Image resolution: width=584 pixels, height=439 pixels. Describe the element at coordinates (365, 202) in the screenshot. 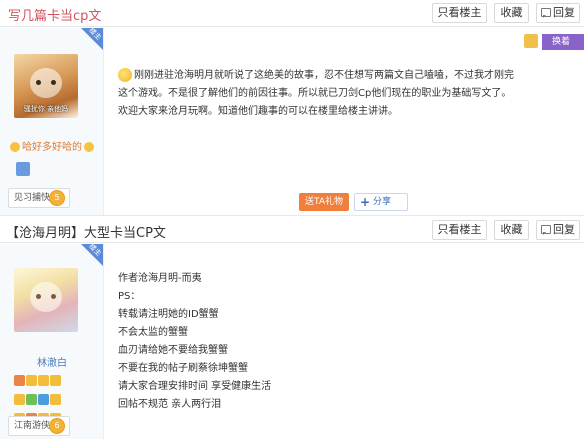

I see `plus-icon: +` at that location.